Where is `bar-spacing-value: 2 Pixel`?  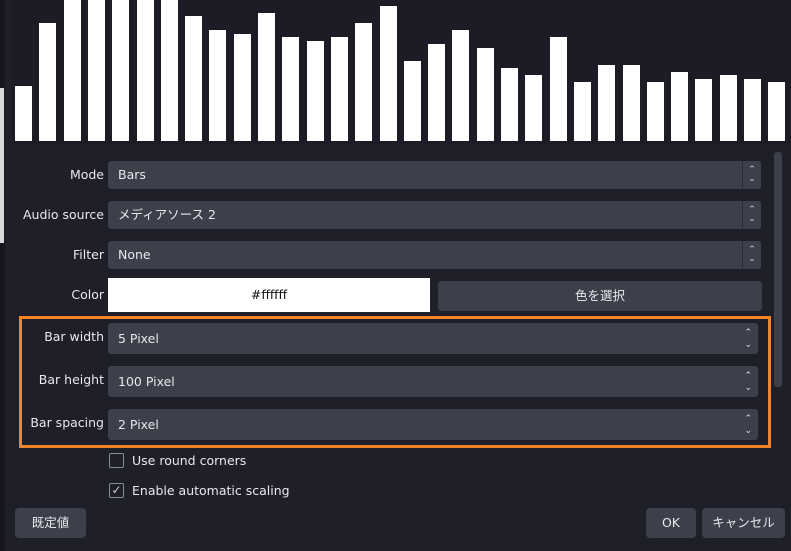
bar-spacing-value: 2 Pixel is located at coordinates (138, 424).